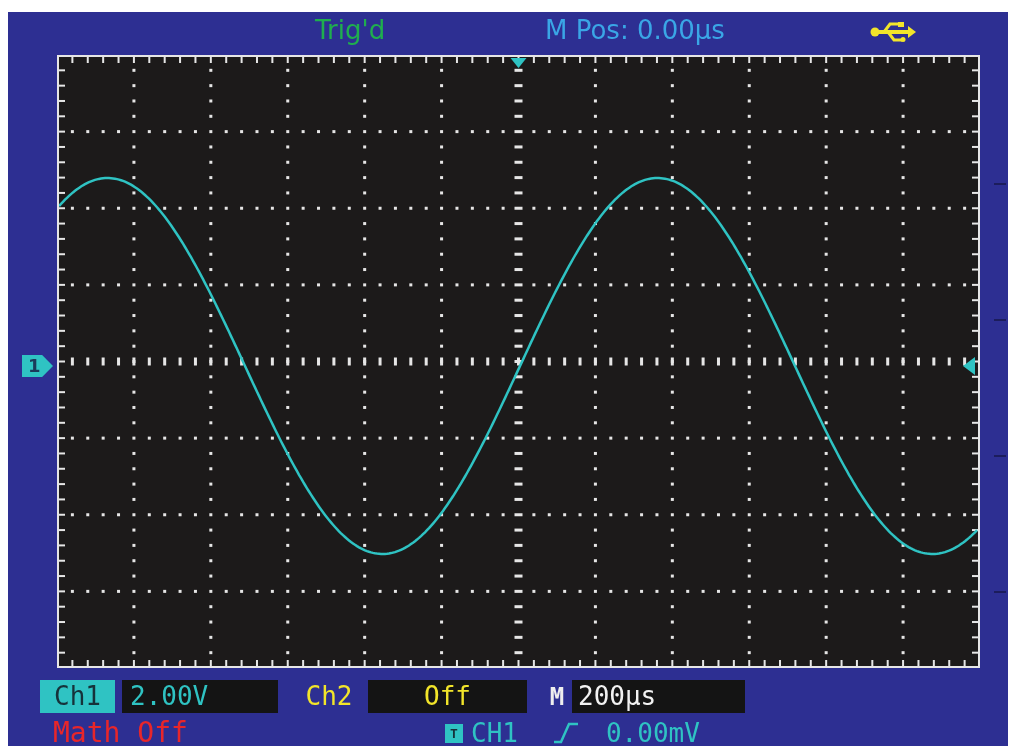 This screenshot has width=1018, height=756. Describe the element at coordinates (120, 733) in the screenshot. I see `math-status: Math Off` at that location.